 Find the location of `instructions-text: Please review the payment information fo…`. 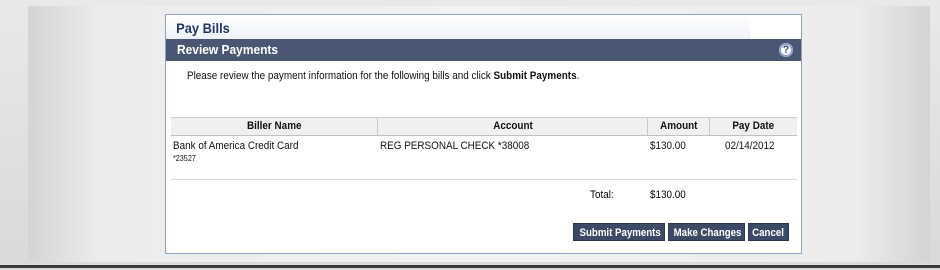

instructions-text: Please review the payment information fo… is located at coordinates (383, 76).